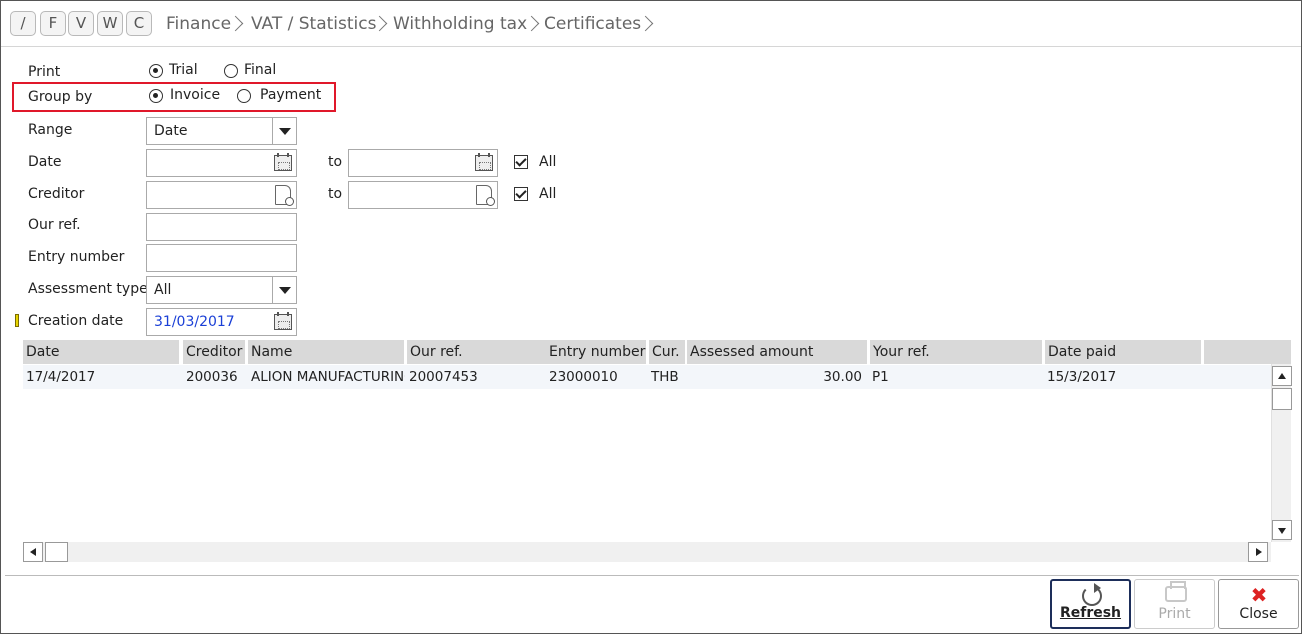  What do you see at coordinates (50, 130) in the screenshot?
I see `range-label: Range` at bounding box center [50, 130].